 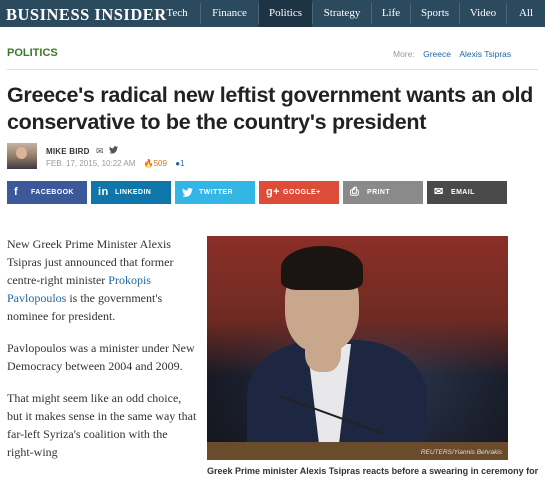 I want to click on share-linkedin-button: in LINKEDIN, so click(x=131, y=192).